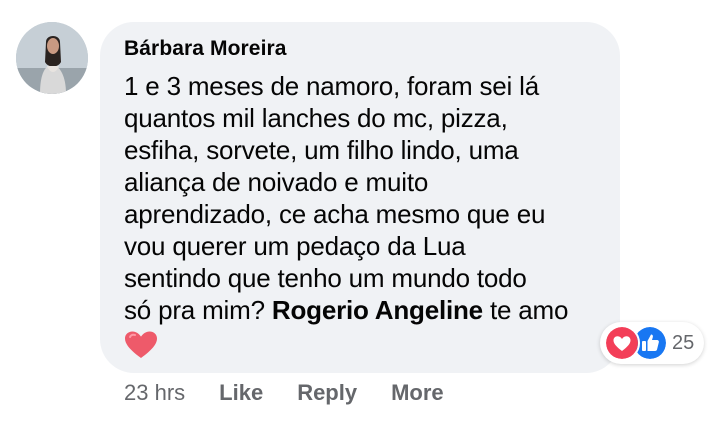  Describe the element at coordinates (327, 393) in the screenshot. I see `reply-button: Reply` at that location.